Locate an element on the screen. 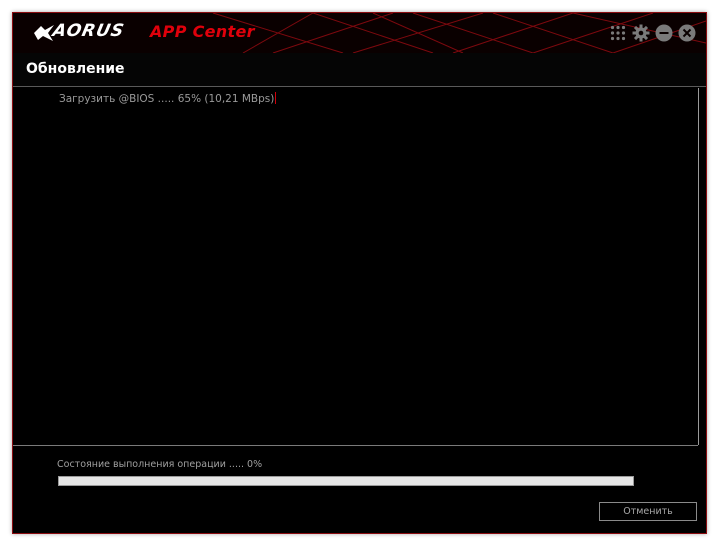 The height and width of the screenshot is (547, 720). operation-progress-bar is located at coordinates (346, 481).